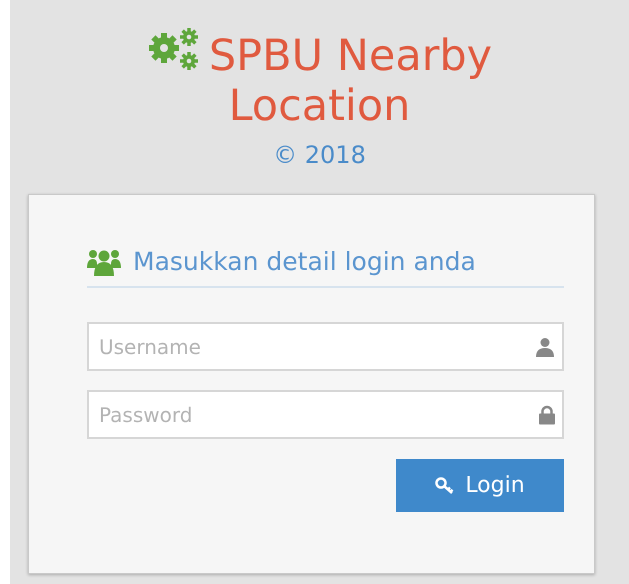 This screenshot has height=584, width=629. What do you see at coordinates (350, 81) in the screenshot?
I see `app-title: SPBU Nearby Location` at bounding box center [350, 81].